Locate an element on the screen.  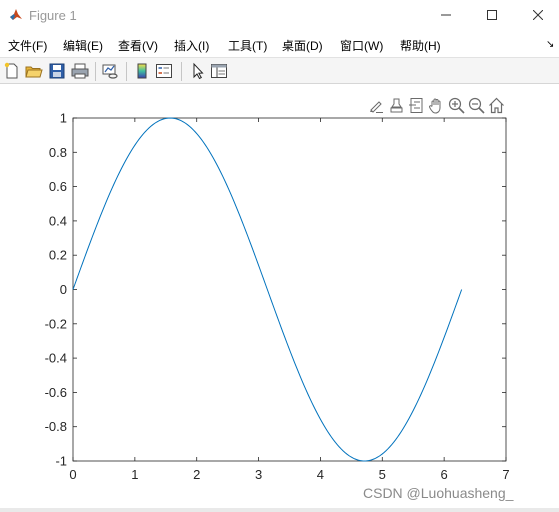
legend-icon is located at coordinates (164, 71).